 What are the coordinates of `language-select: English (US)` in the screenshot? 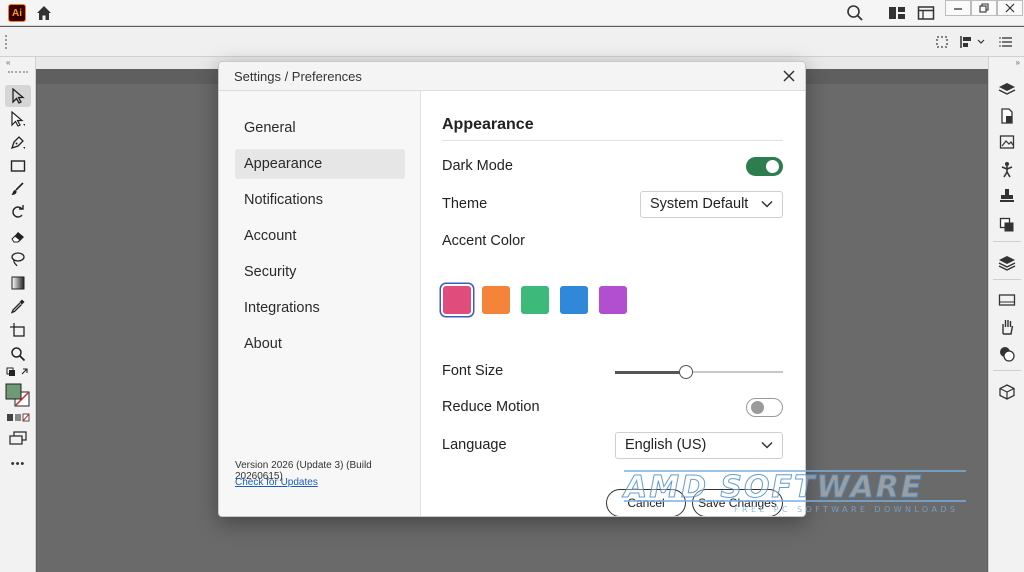 It's located at (699, 445).